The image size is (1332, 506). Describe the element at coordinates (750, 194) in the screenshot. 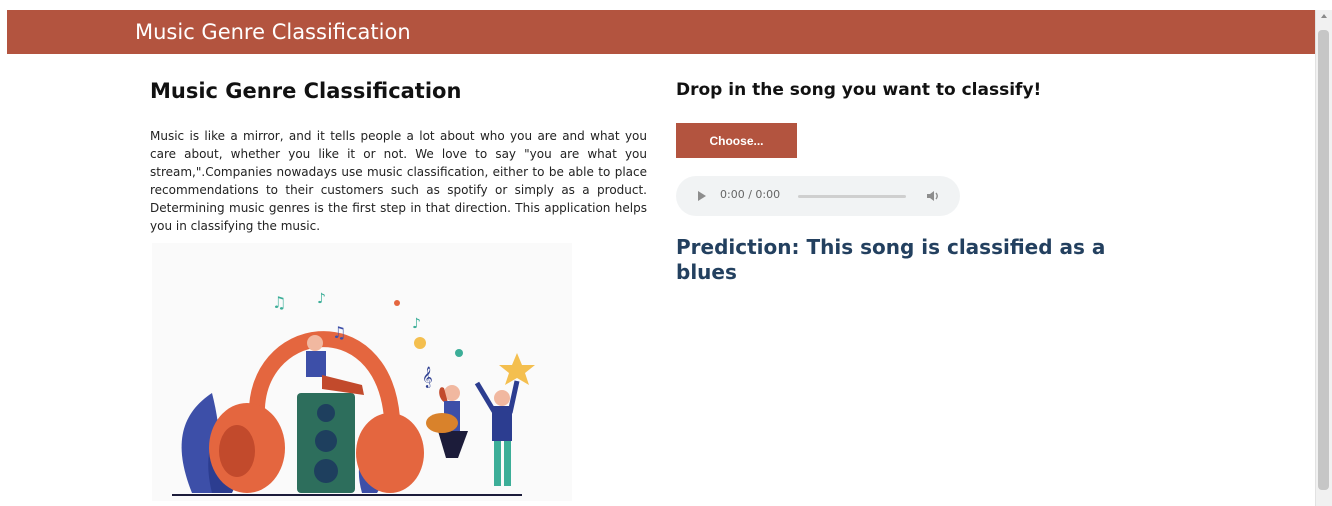

I see `audio-time: 0:00 / 0:00` at that location.